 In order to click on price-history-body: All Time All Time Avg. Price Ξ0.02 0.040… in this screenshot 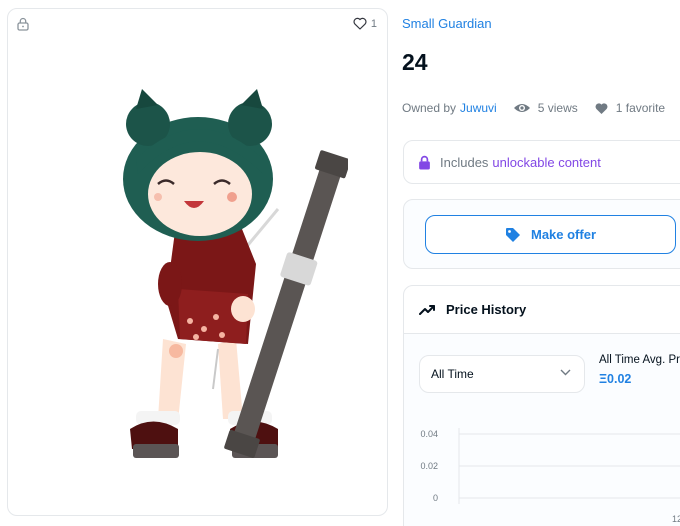, I will do `click(542, 430)`.